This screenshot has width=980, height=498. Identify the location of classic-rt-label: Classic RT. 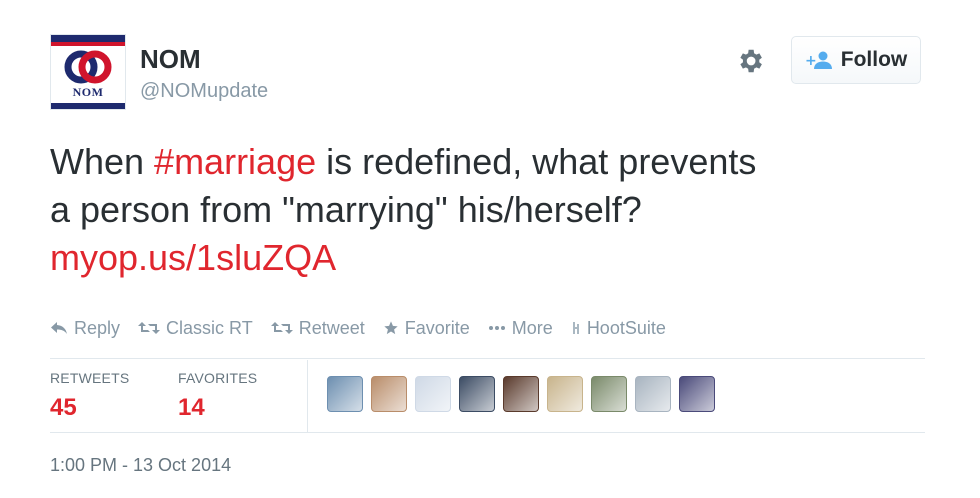
(209, 327).